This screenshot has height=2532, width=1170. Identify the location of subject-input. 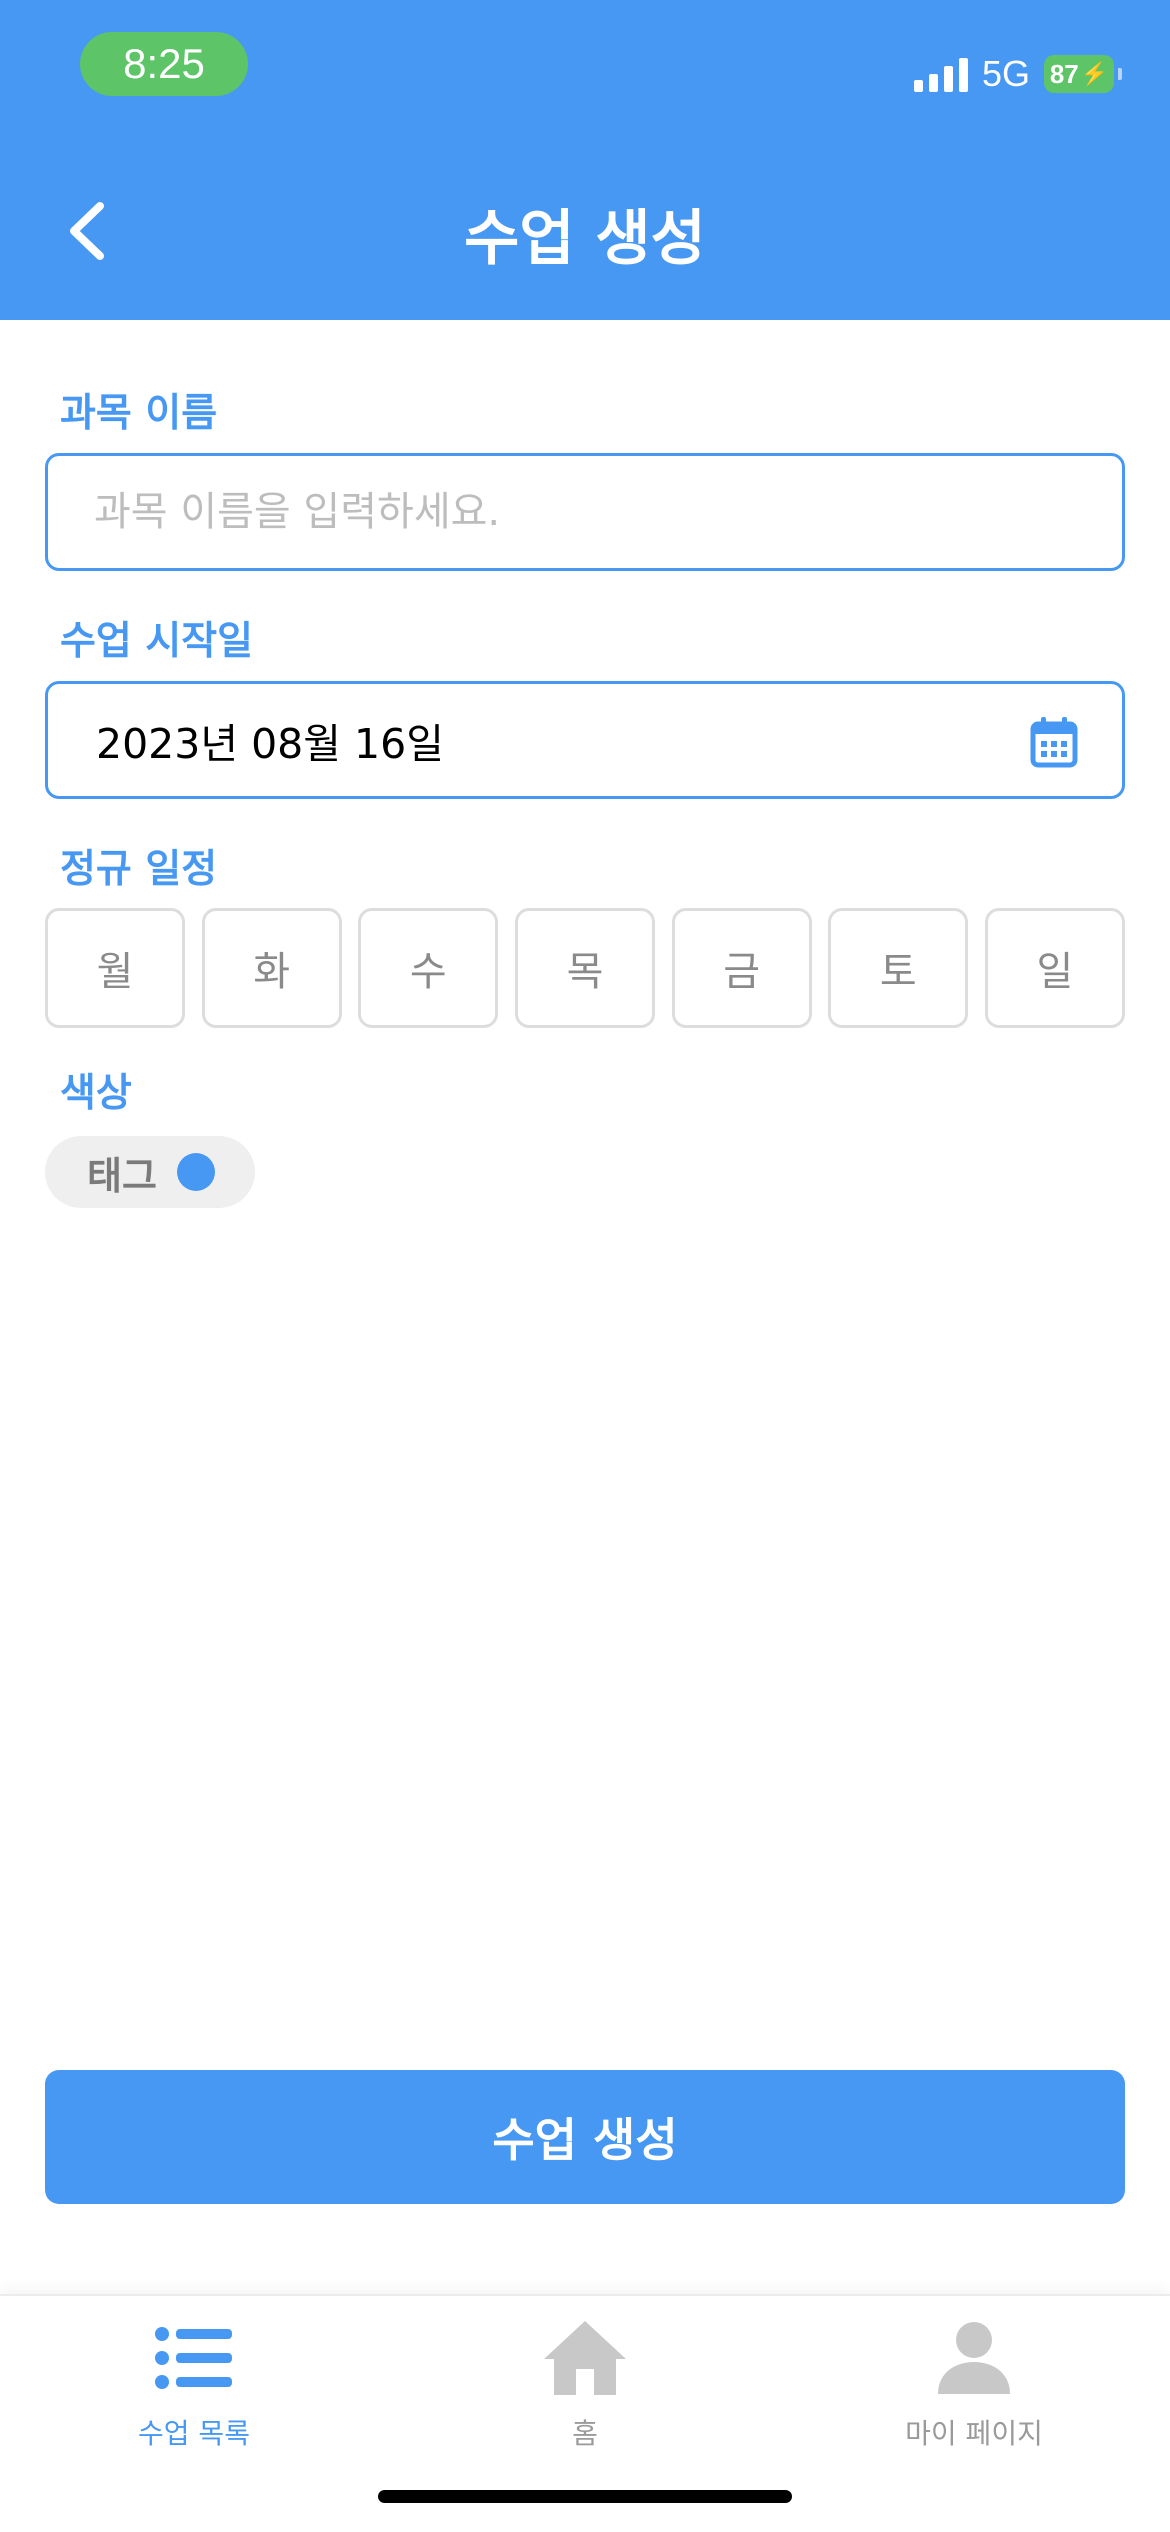
(585, 512).